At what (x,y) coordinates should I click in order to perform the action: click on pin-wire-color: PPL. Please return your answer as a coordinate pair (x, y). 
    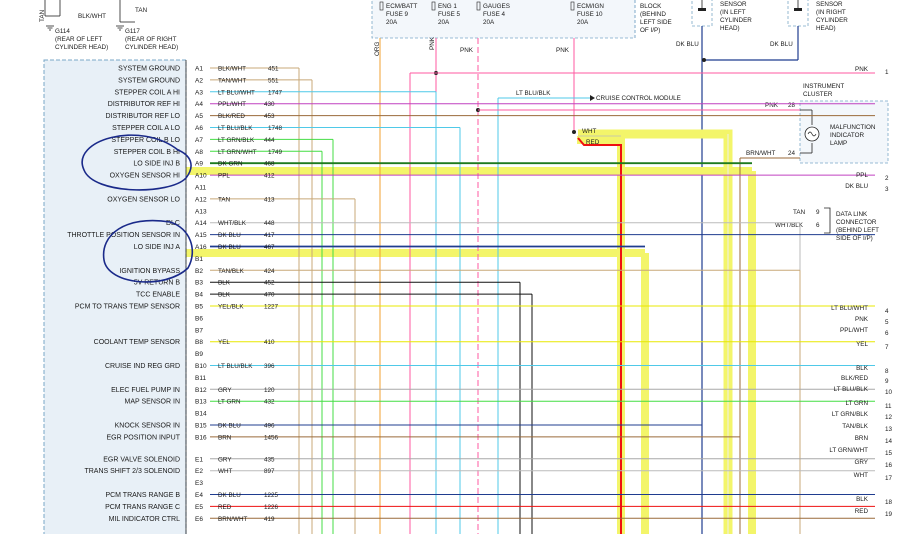
    Looking at the image, I should click on (224, 176).